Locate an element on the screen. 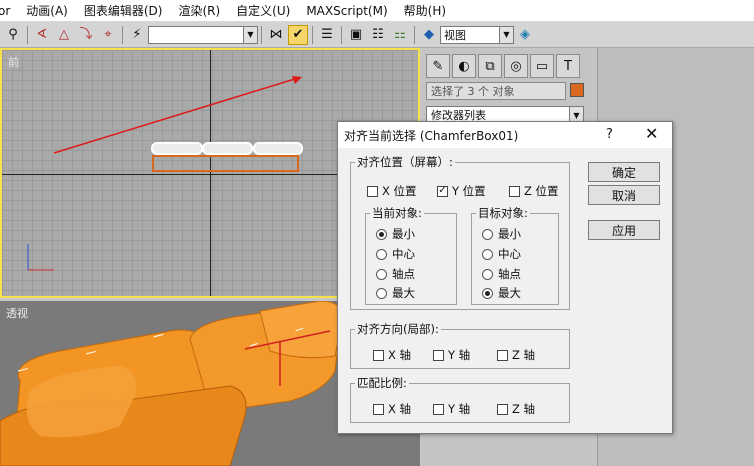  spinner-snap-icon: ⤵ is located at coordinates (86, 35).